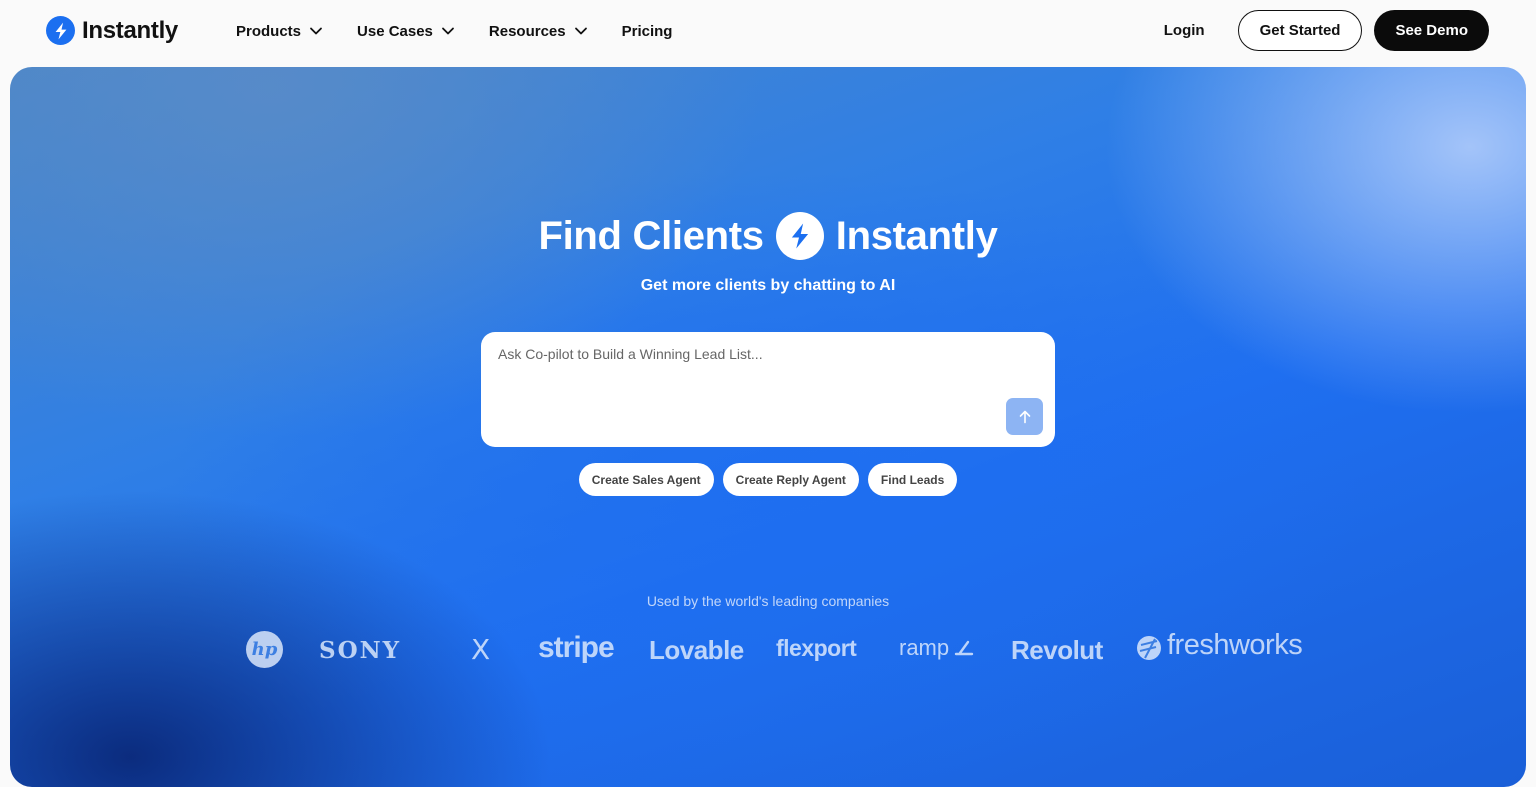 The image size is (1536, 787). I want to click on logo-hp: hp, so click(264, 649).